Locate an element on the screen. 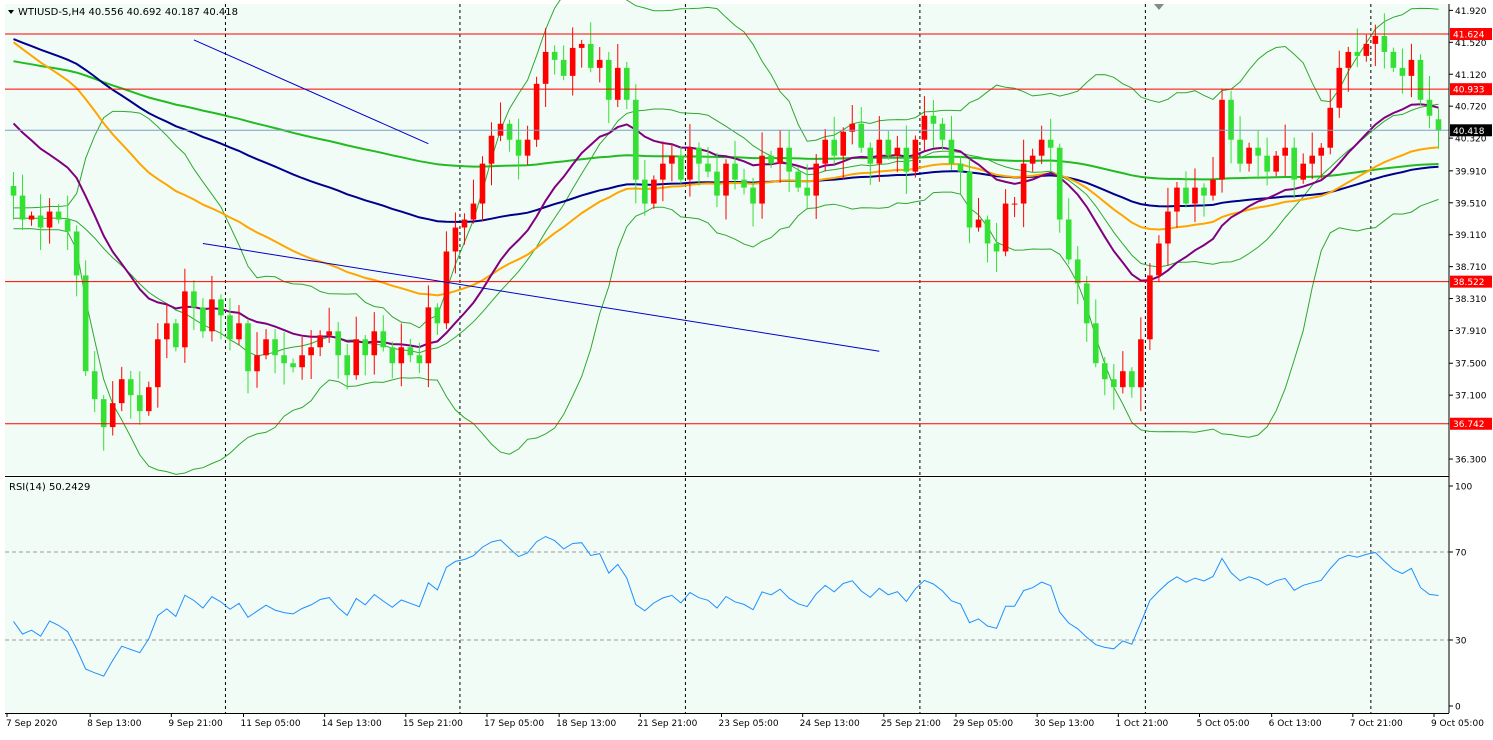 This screenshot has height=740, width=1493. time-tick-label: 29 Sep 05:00 is located at coordinates (983, 724).